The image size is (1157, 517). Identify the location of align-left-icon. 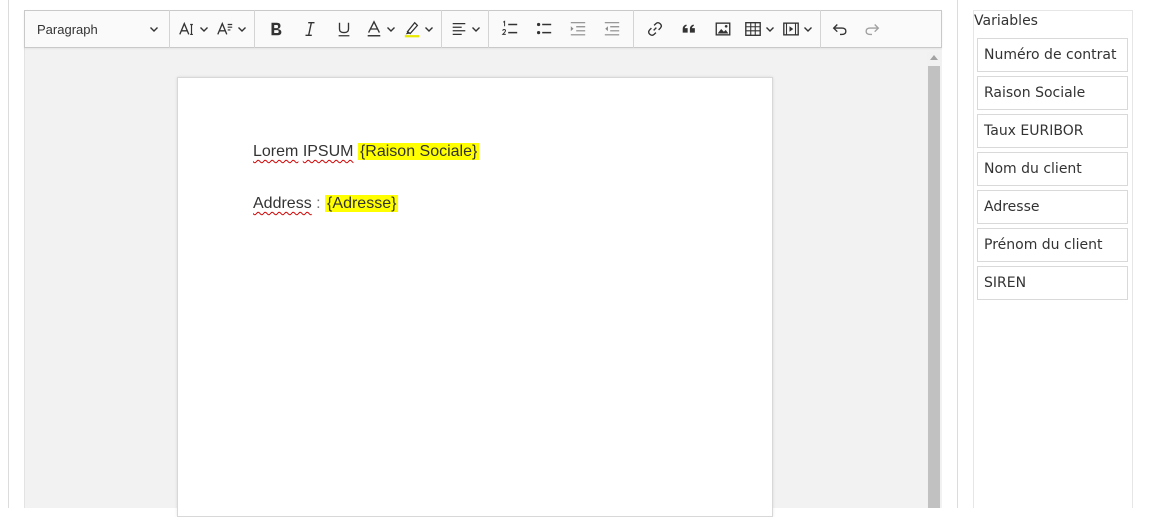
(459, 29).